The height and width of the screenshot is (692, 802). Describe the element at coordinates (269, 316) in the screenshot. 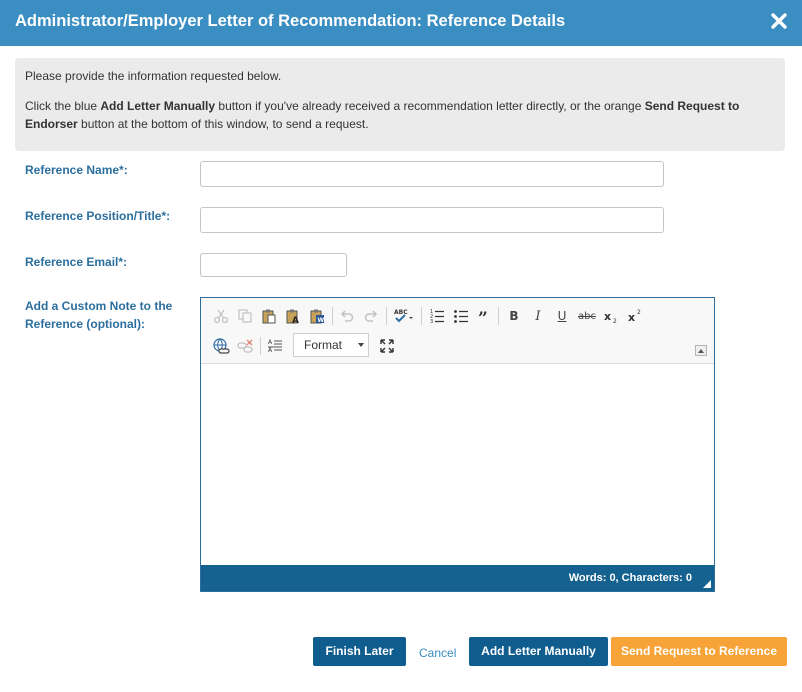

I see `paste-icon` at that location.